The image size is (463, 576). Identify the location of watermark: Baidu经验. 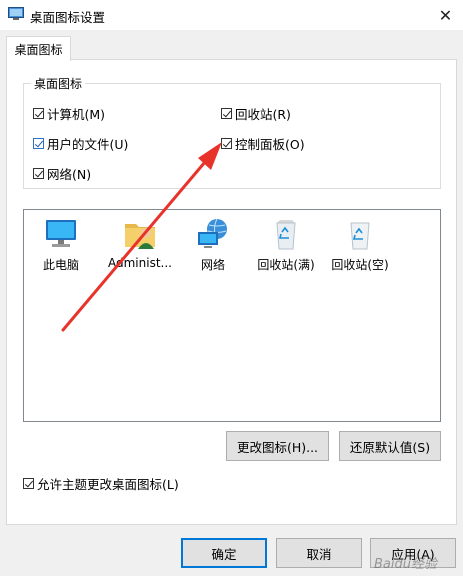
(405, 564).